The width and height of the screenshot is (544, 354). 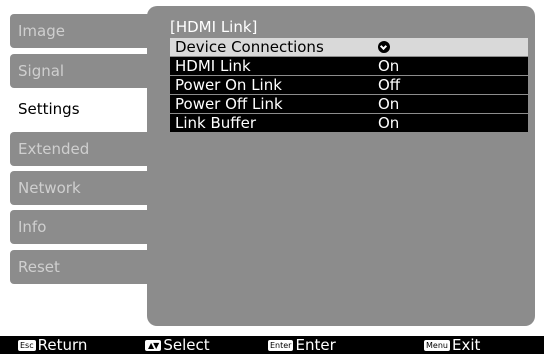 What do you see at coordinates (384, 47) in the screenshot?
I see `enter-icon` at bounding box center [384, 47].